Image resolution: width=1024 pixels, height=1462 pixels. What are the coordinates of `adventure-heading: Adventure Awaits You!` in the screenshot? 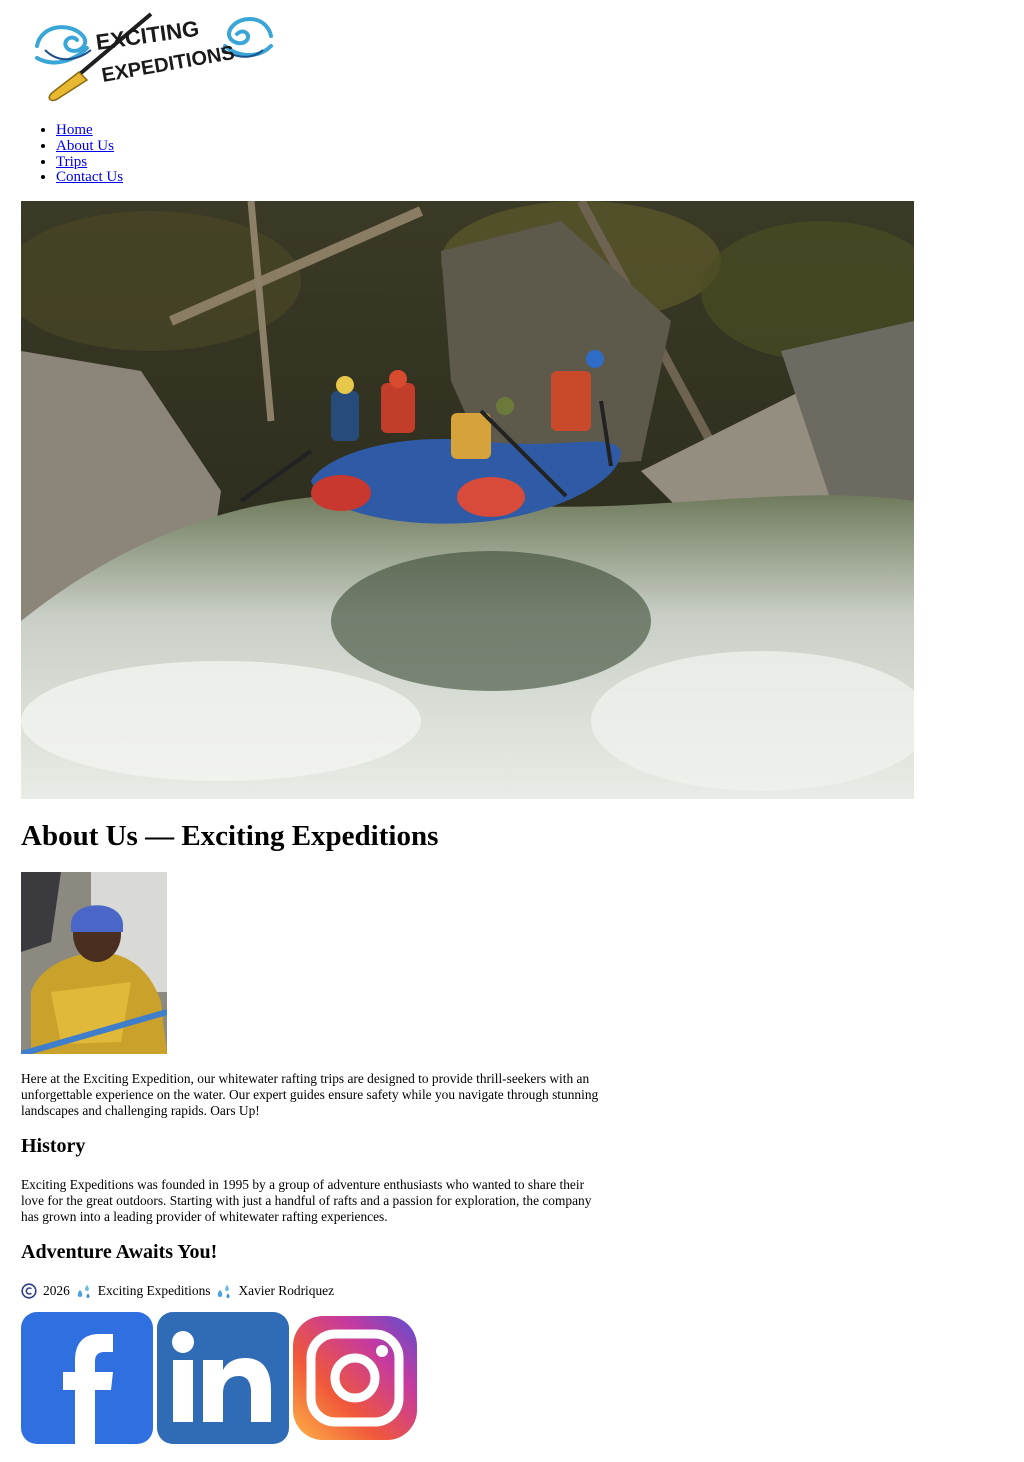 It's located at (119, 1252).